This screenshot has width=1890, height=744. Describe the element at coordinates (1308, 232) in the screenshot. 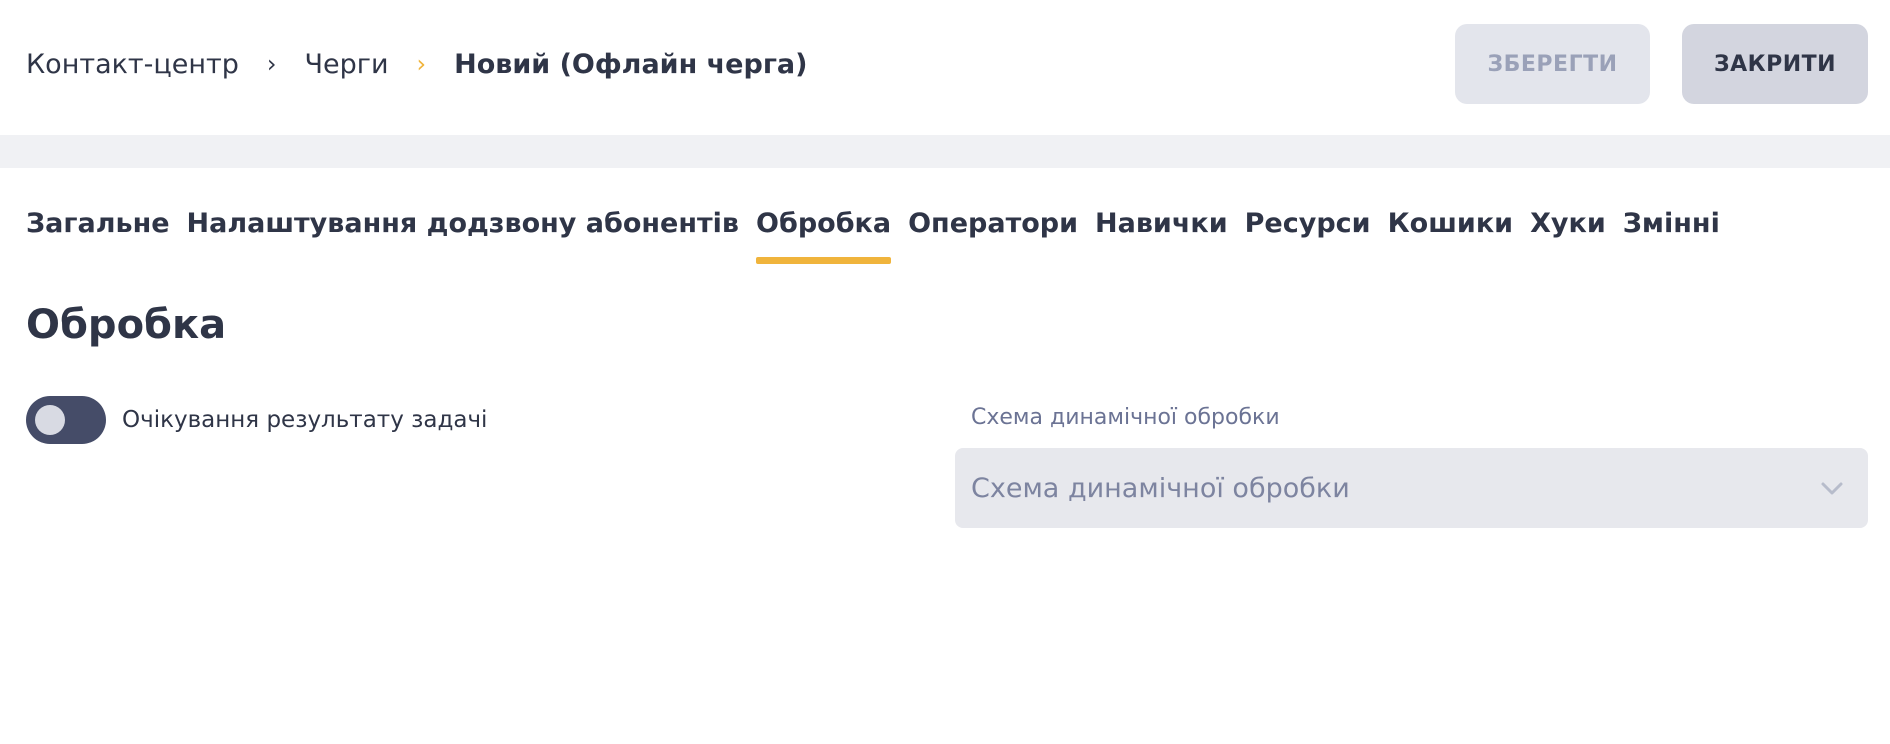

I see `tab-resources: Ресурси` at that location.